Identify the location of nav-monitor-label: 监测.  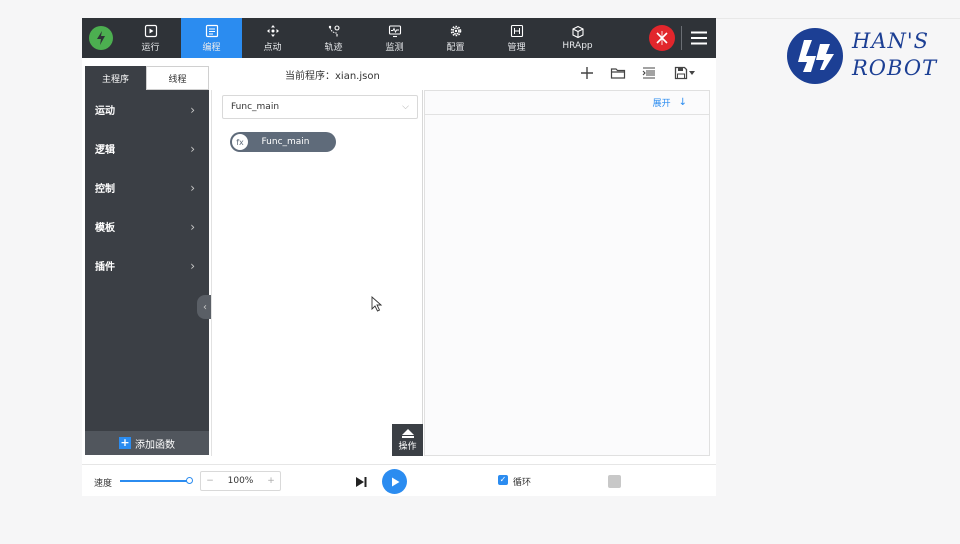
(394, 47).